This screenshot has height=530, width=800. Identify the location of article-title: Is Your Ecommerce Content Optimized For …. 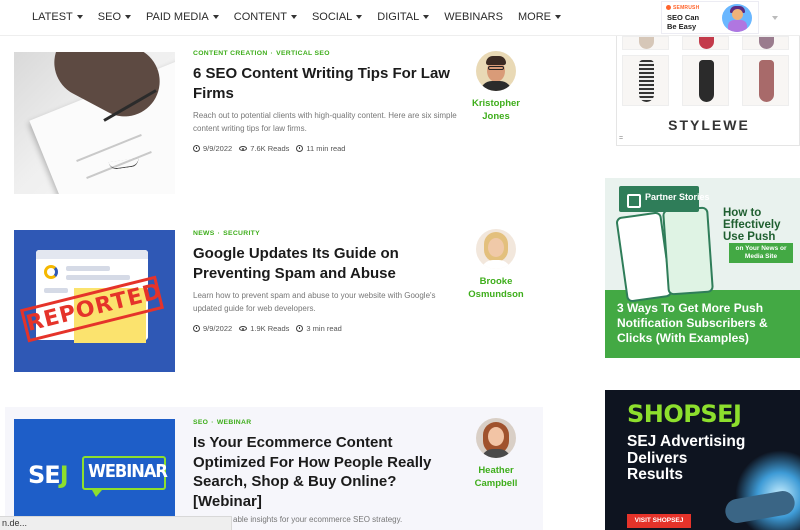
(325, 472).